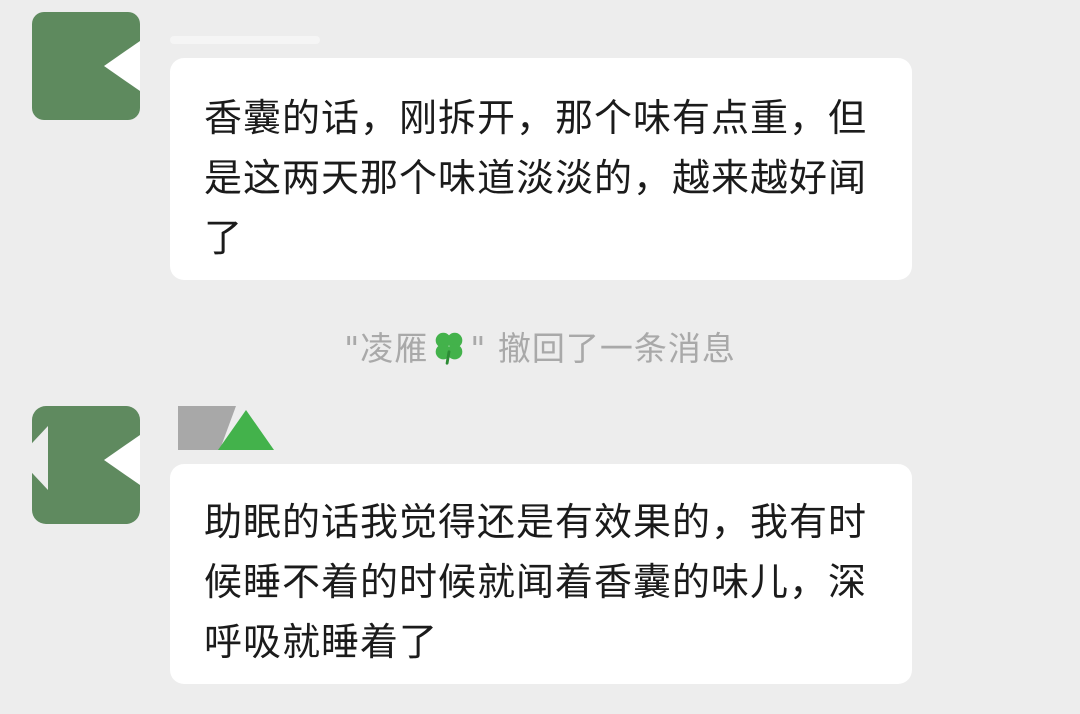 The height and width of the screenshot is (714, 1080). What do you see at coordinates (449, 348) in the screenshot?
I see `four-leaf-clover-icon` at bounding box center [449, 348].